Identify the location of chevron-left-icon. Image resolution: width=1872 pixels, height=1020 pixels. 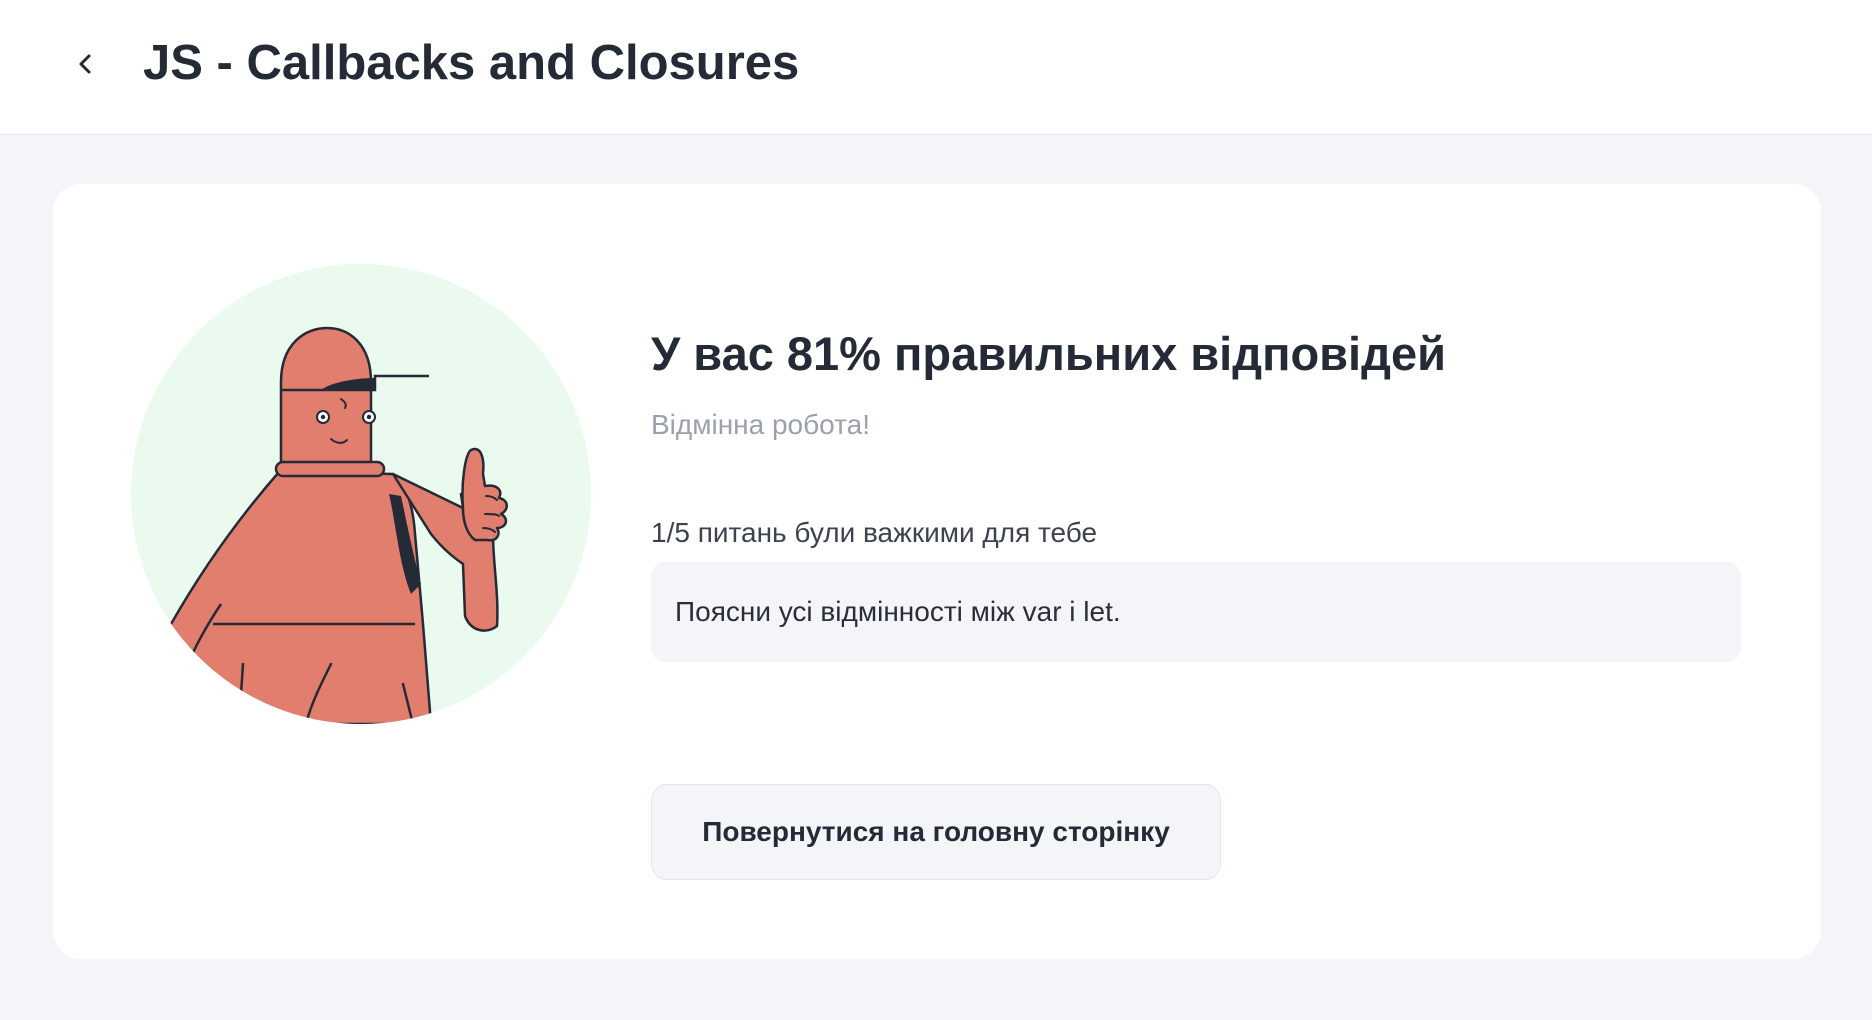
(85, 64).